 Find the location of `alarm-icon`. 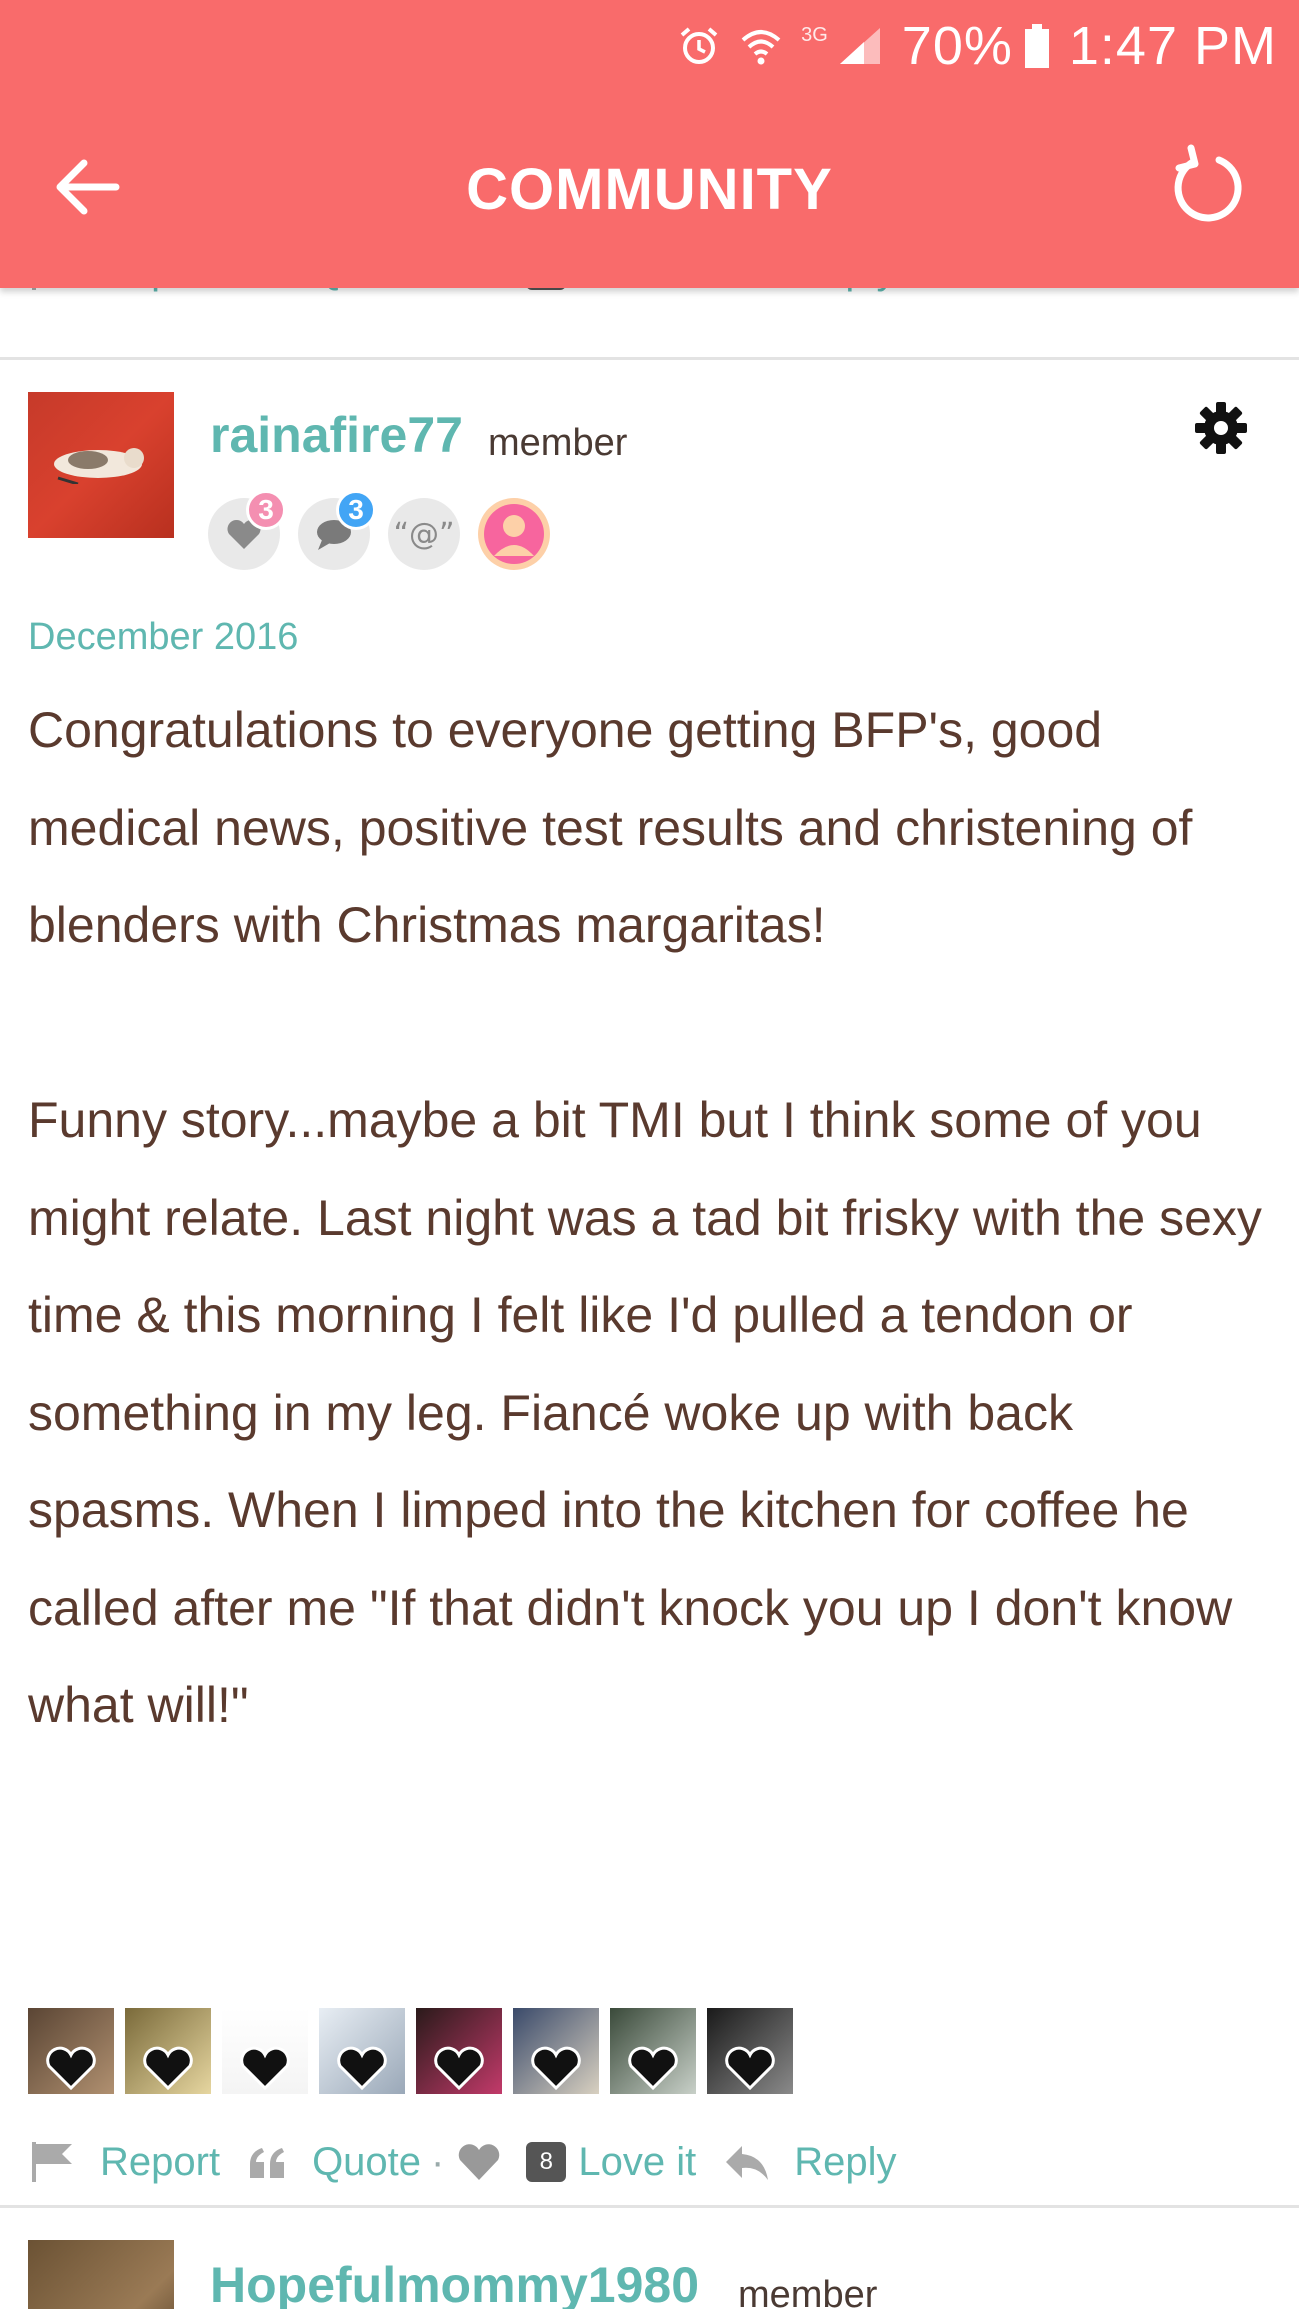

alarm-icon is located at coordinates (699, 46).